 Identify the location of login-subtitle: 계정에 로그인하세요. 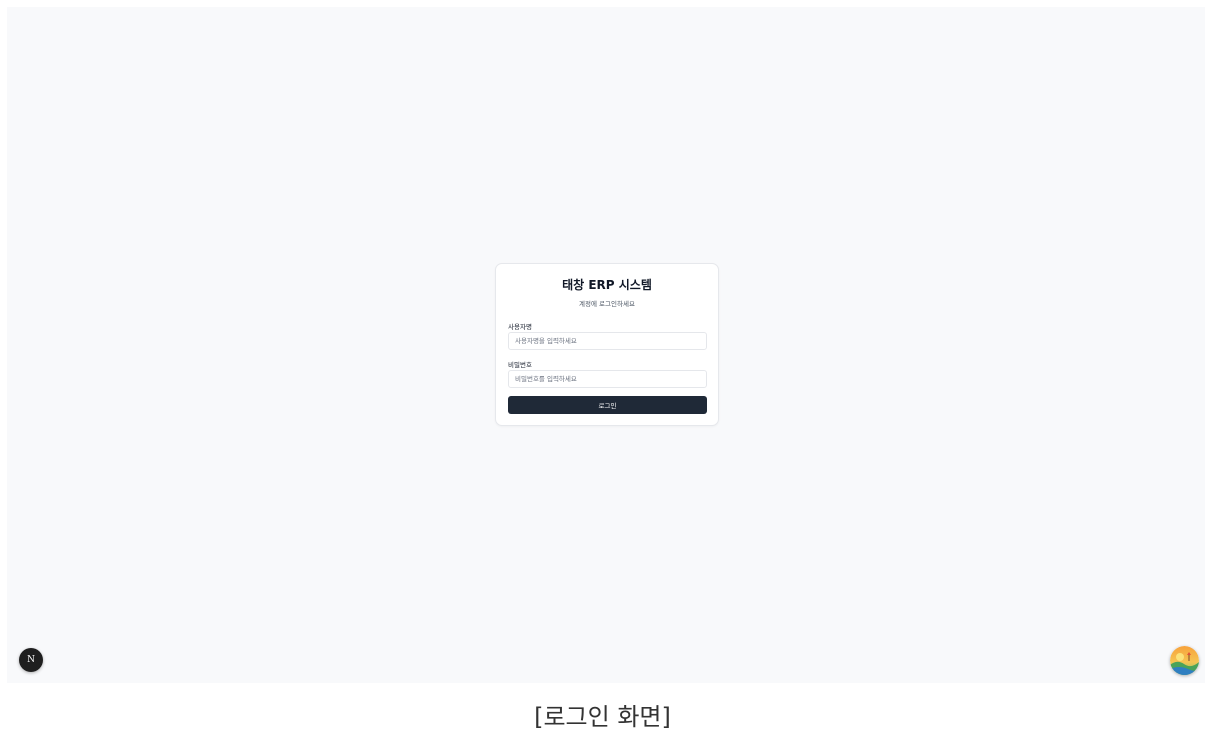
(607, 304).